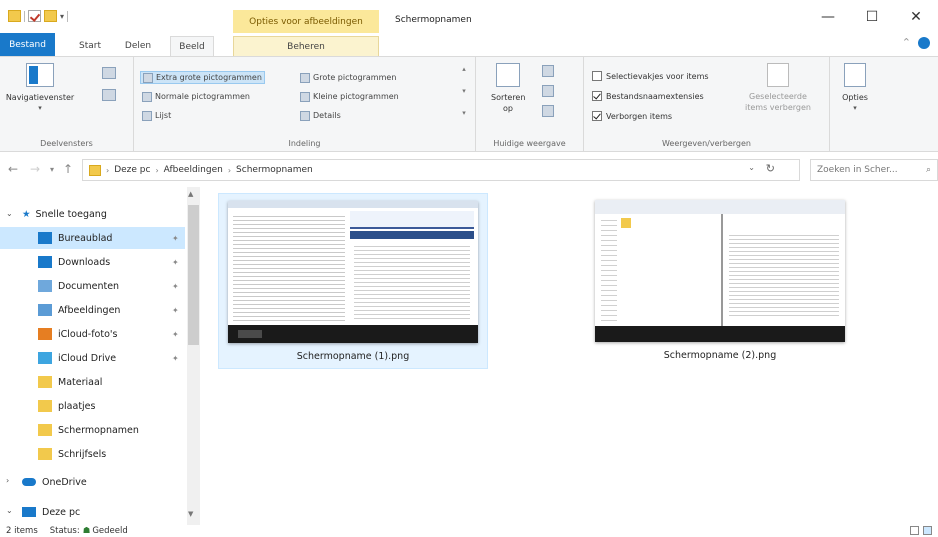 The height and width of the screenshot is (537, 938). Describe the element at coordinates (632, 116) in the screenshot. I see `hidden-items-toggle: Verborgen items` at that location.